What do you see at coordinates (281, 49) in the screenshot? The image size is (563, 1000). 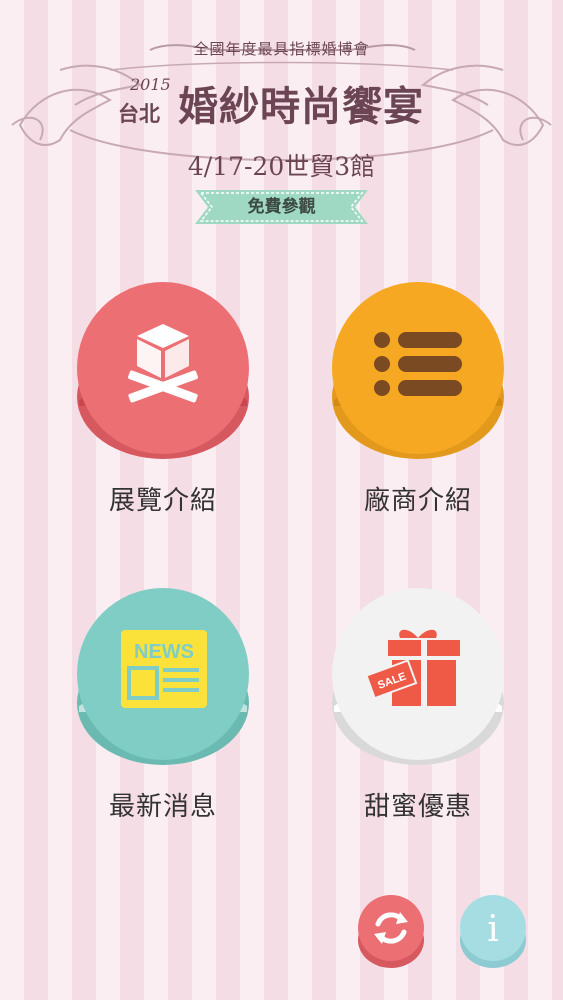 I see `event-subtitle: 全國年度最具指標婚博會` at bounding box center [281, 49].